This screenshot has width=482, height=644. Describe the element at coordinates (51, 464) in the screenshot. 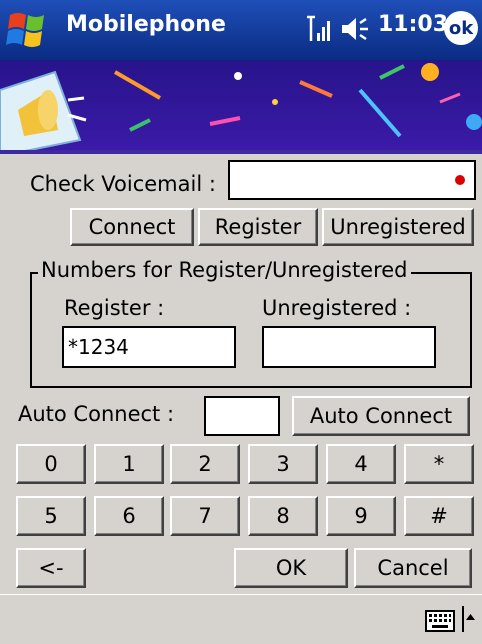

I see `keypad-0-button: 0` at that location.